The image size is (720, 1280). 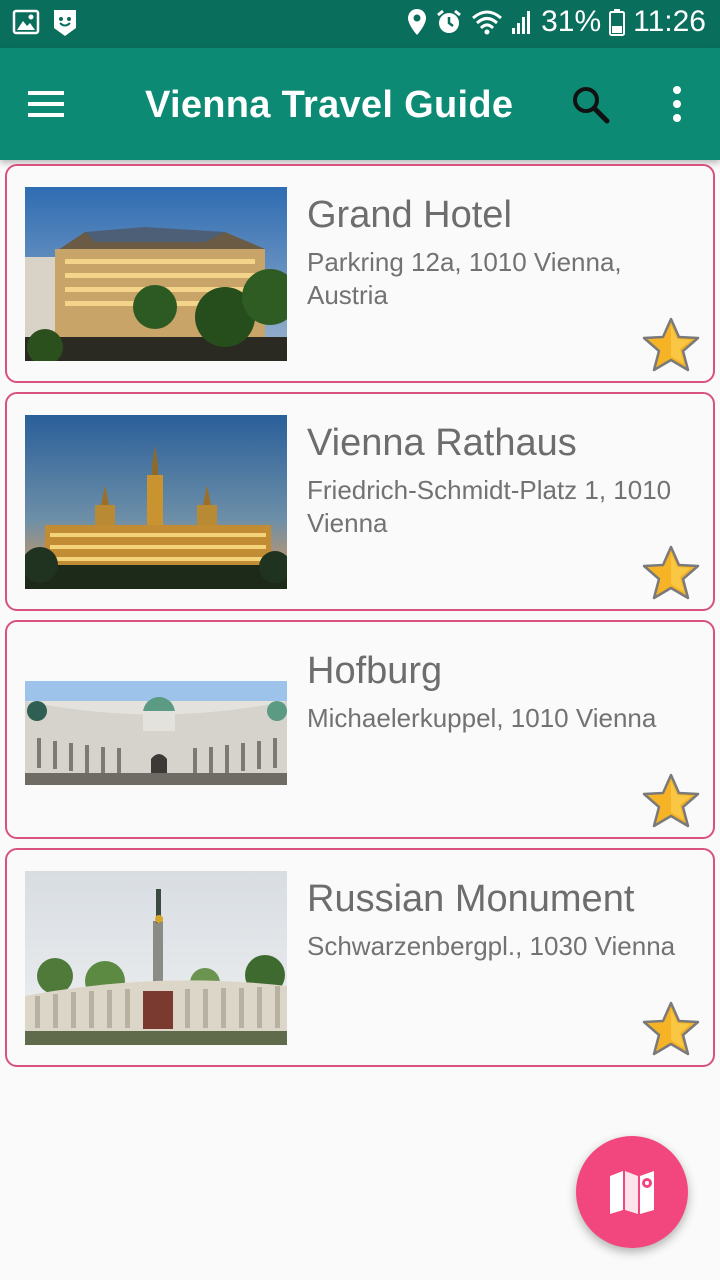 I want to click on place-photo-grand-hotel, so click(x=156, y=274).